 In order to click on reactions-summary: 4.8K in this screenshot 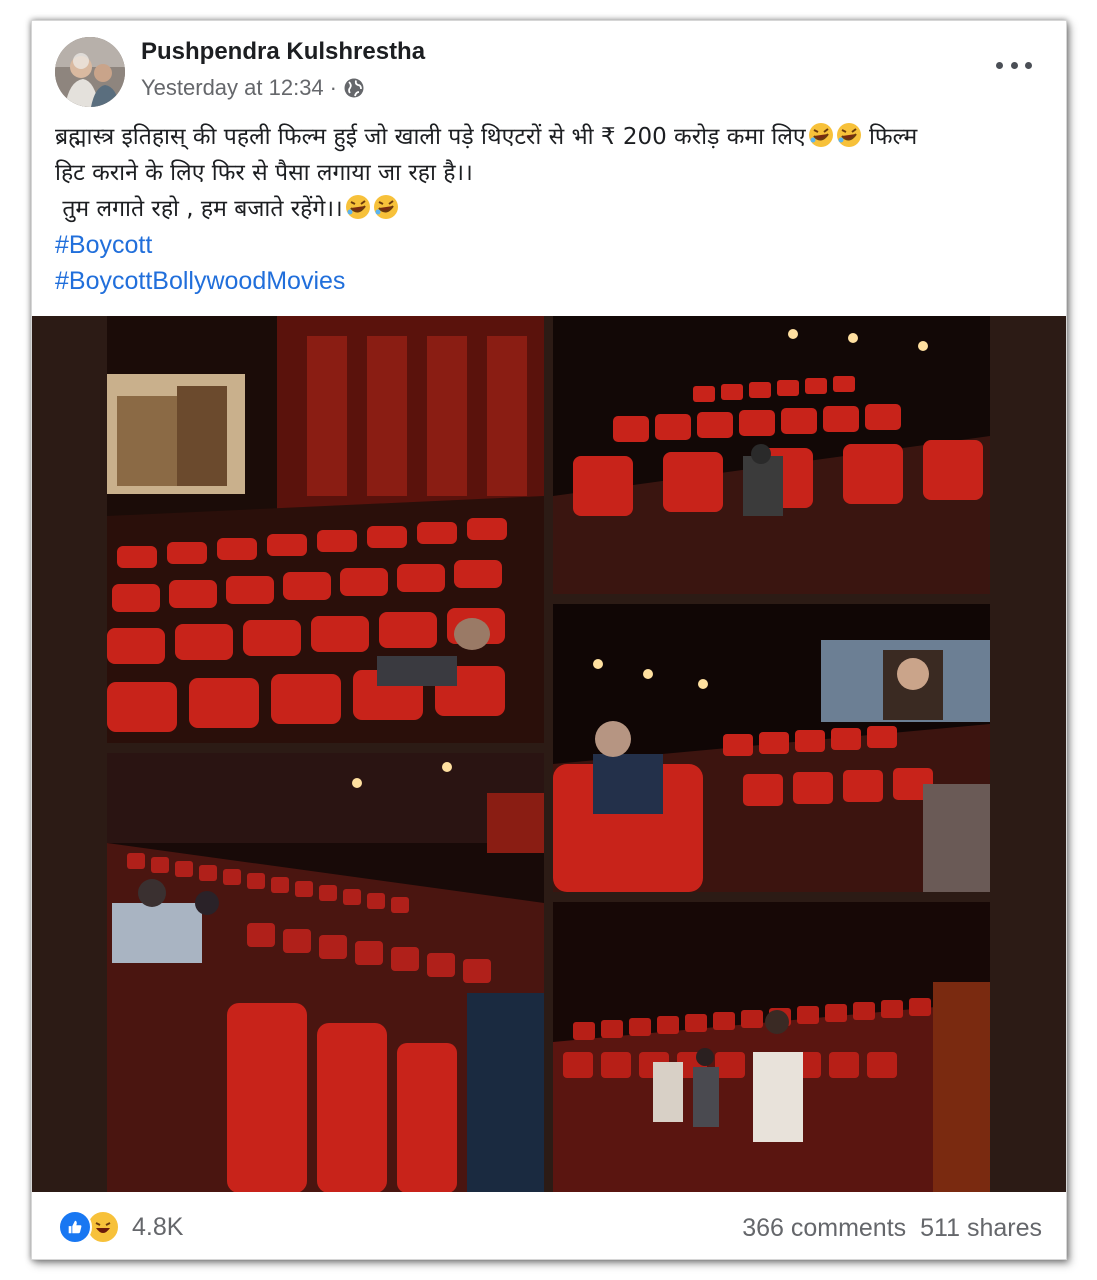, I will do `click(120, 1227)`.